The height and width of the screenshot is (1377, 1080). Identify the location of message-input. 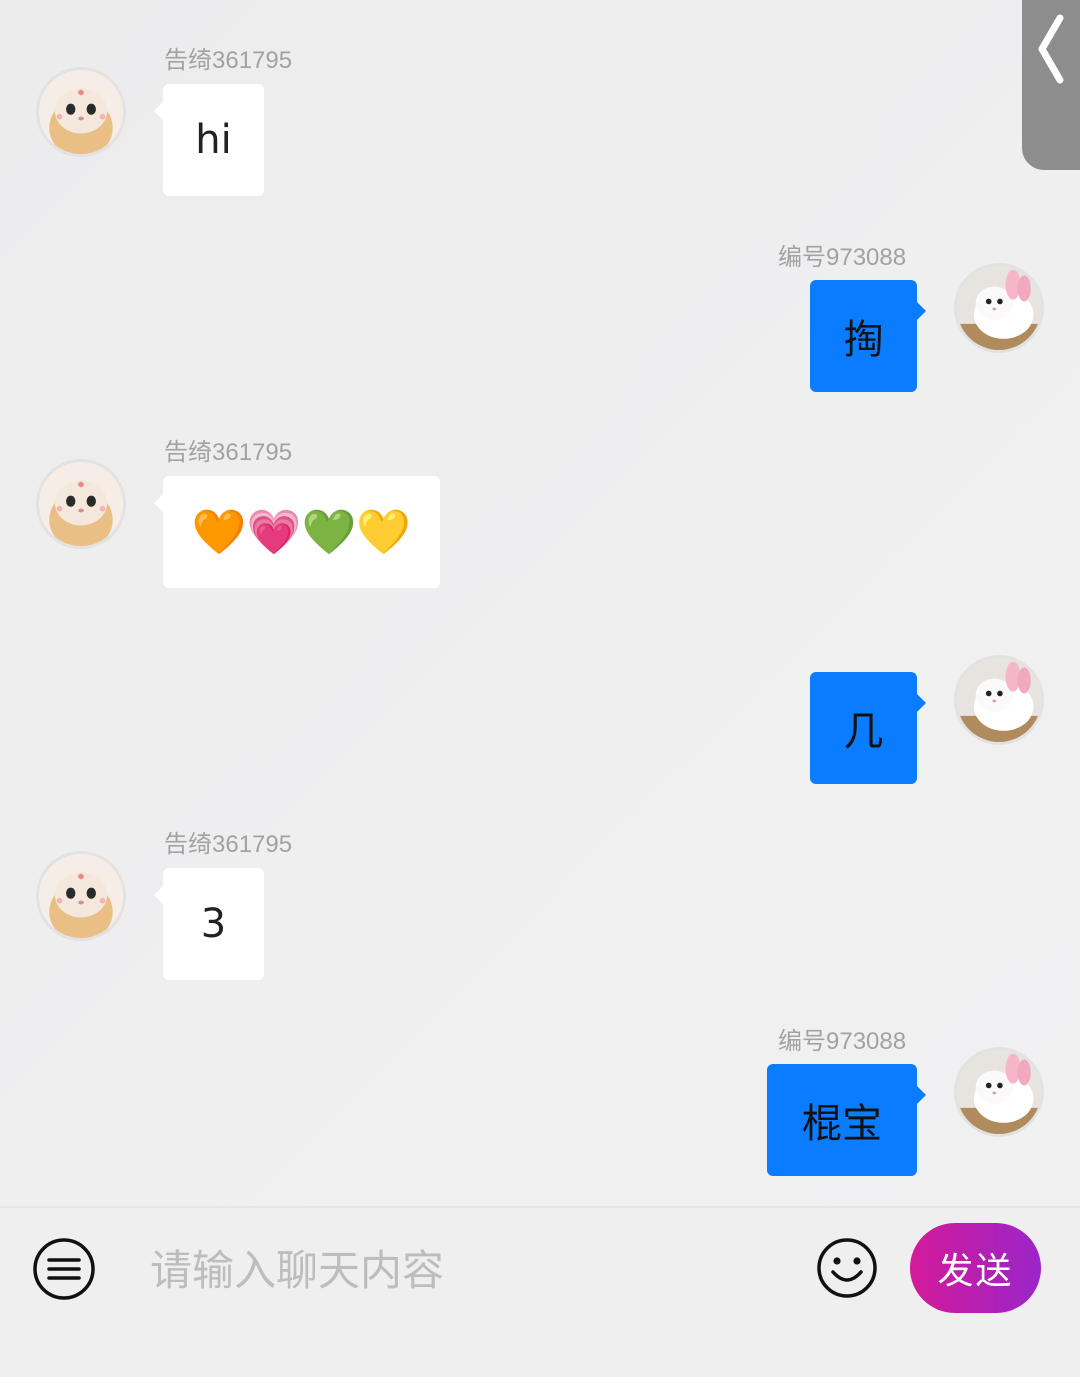
(470, 1270).